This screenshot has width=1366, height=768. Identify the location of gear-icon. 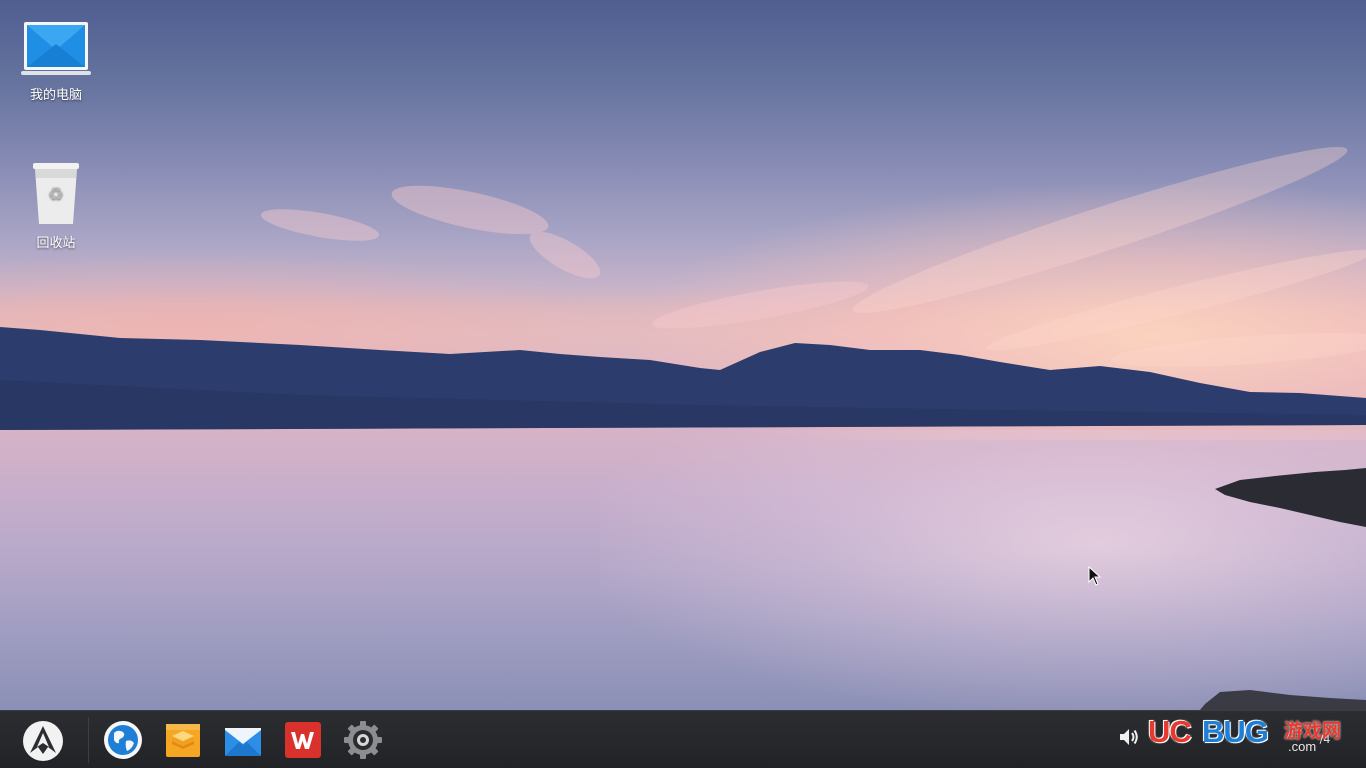
(363, 740).